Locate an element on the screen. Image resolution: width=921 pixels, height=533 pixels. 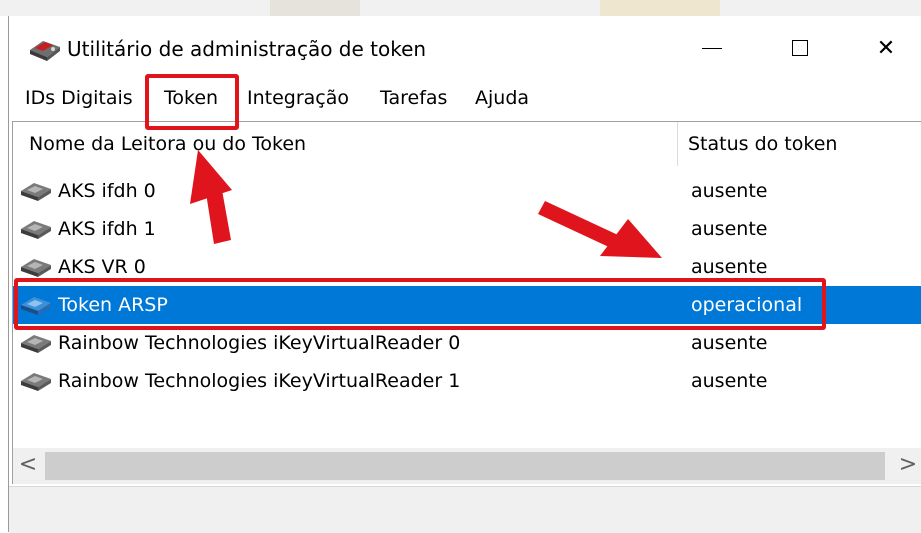
maximize-button is located at coordinates (800, 48).